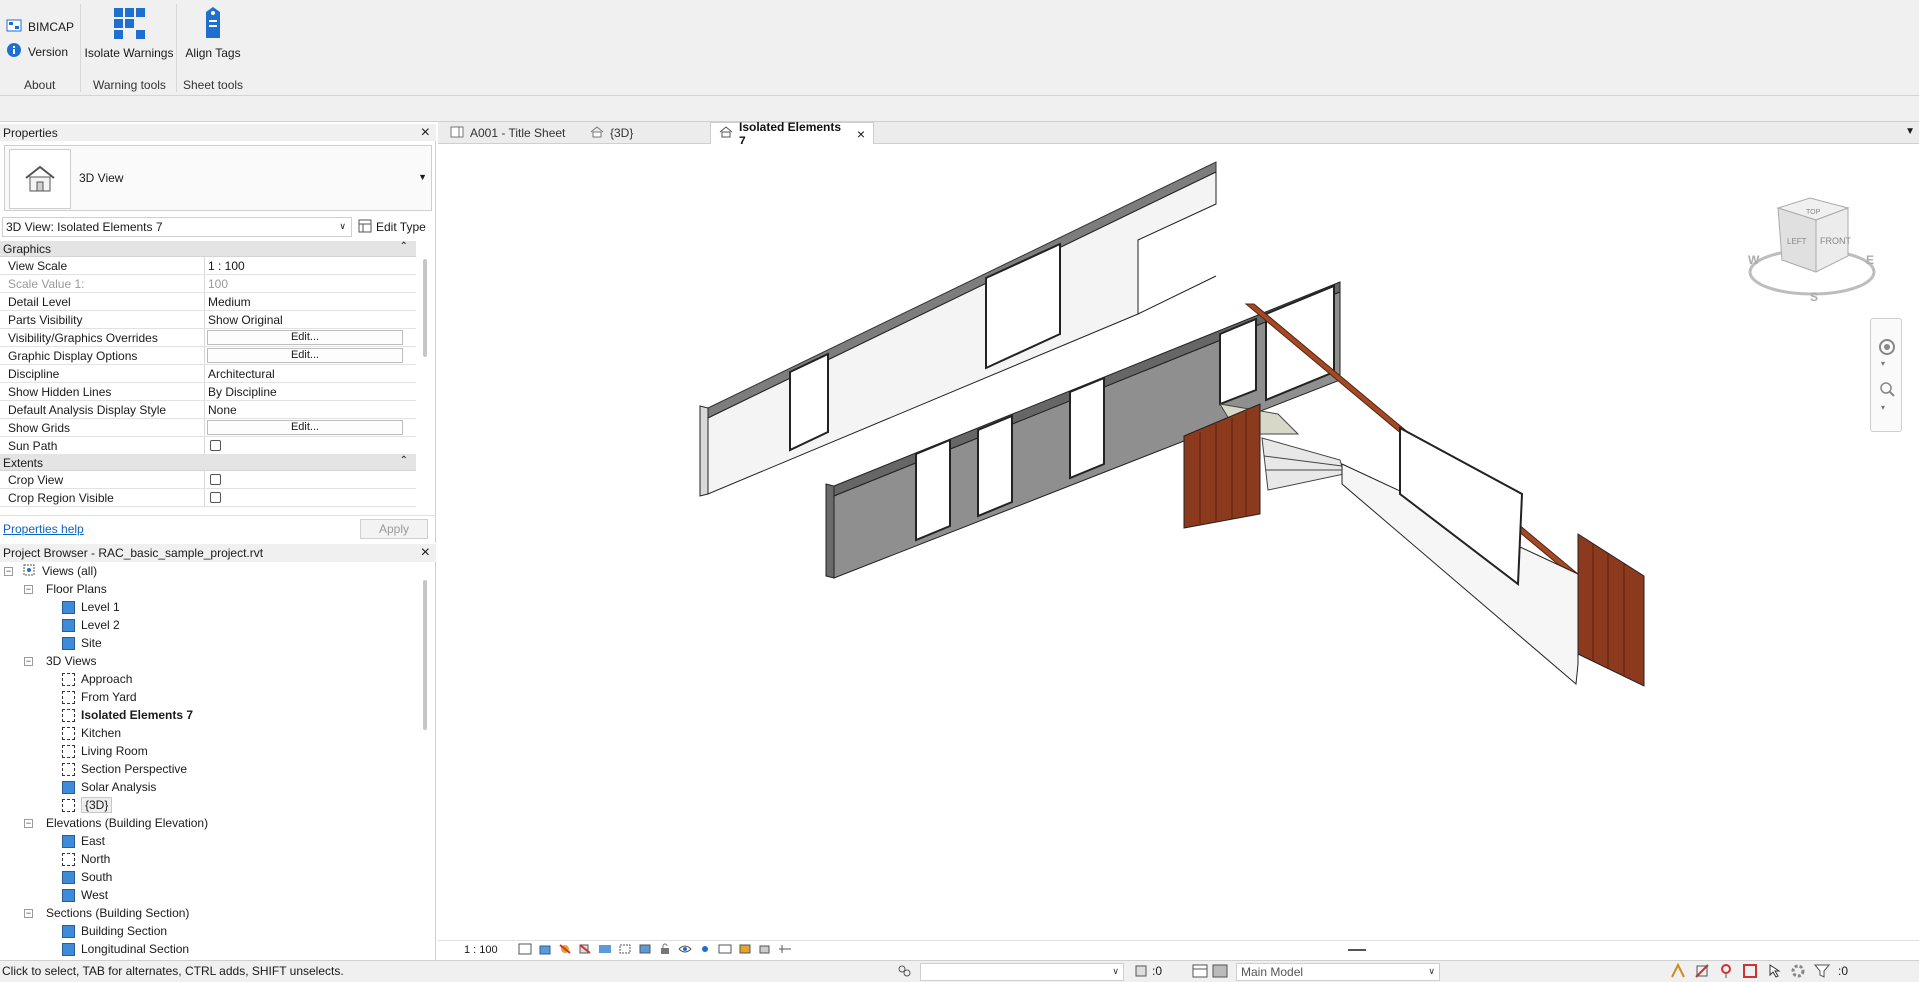  What do you see at coordinates (213, 33) in the screenshot?
I see `align-tags-button: Align Tags` at bounding box center [213, 33].